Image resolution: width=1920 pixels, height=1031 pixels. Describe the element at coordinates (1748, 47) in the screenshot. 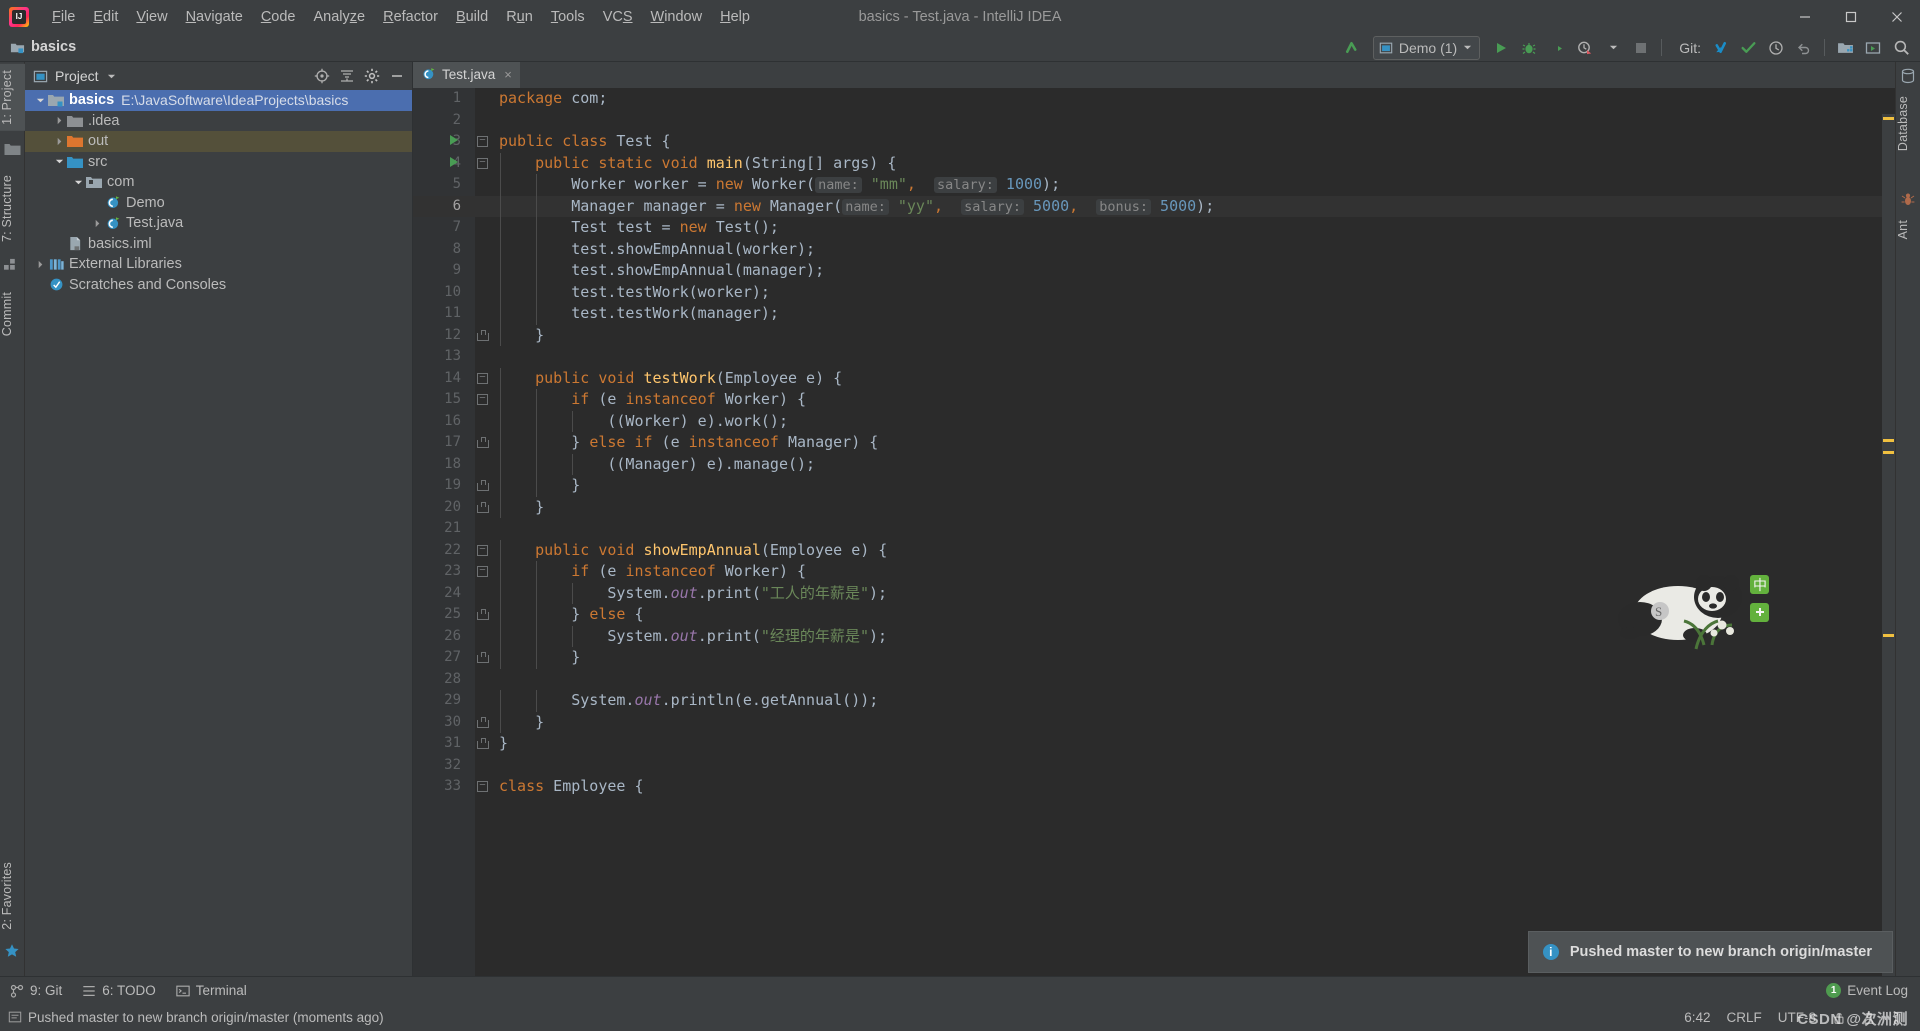

I see `git-commit-icon` at that location.